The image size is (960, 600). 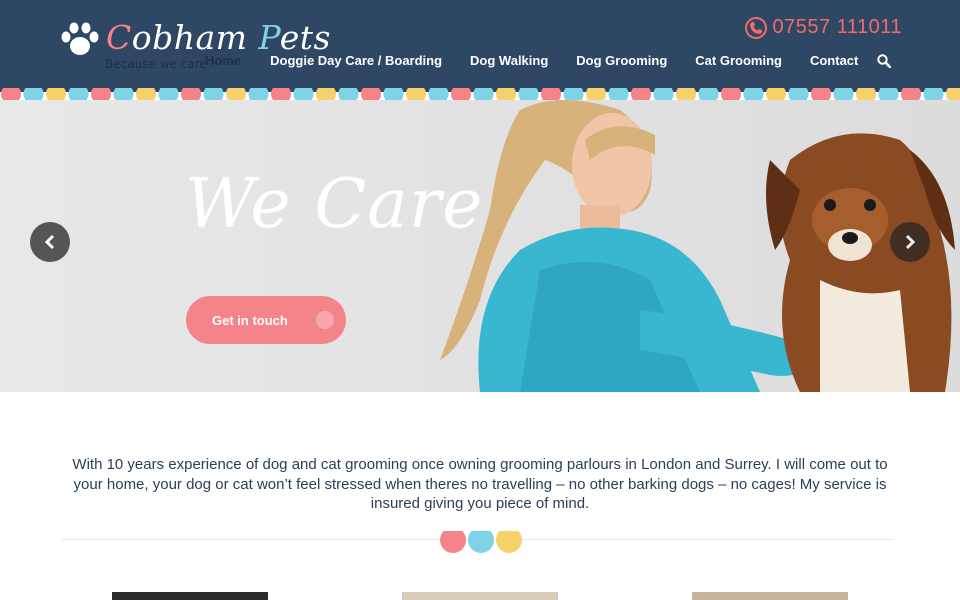 I want to click on slider-next-button, so click(x=910, y=242).